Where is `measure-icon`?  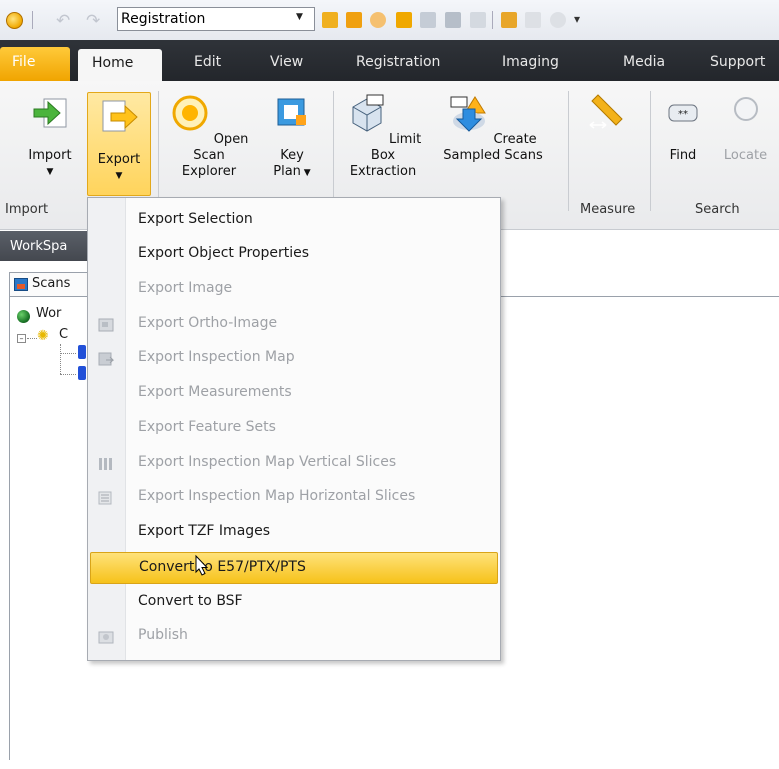 measure-icon is located at coordinates (509, 20).